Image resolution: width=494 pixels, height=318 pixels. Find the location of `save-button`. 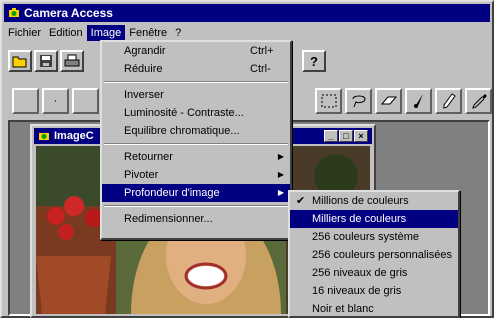

save-button is located at coordinates (46, 61).